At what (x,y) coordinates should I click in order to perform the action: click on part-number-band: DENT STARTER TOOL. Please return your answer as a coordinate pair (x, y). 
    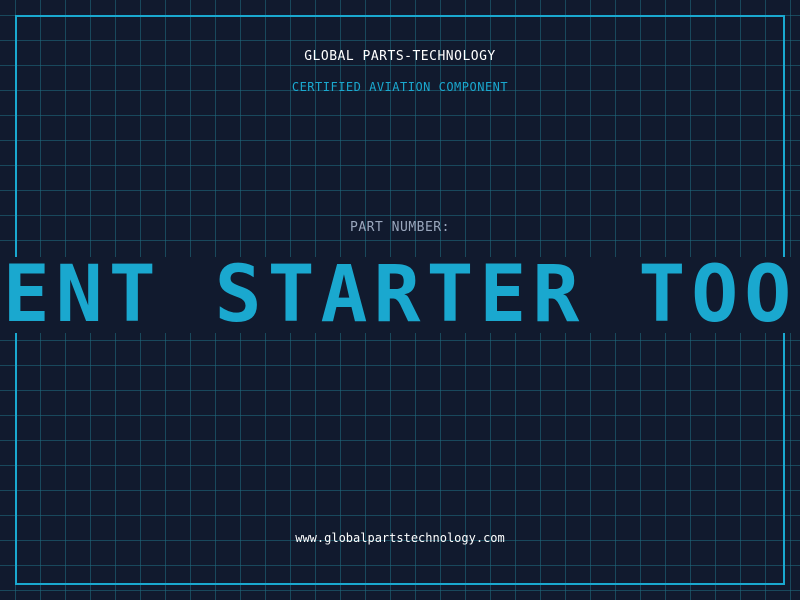
    Looking at the image, I should click on (400, 295).